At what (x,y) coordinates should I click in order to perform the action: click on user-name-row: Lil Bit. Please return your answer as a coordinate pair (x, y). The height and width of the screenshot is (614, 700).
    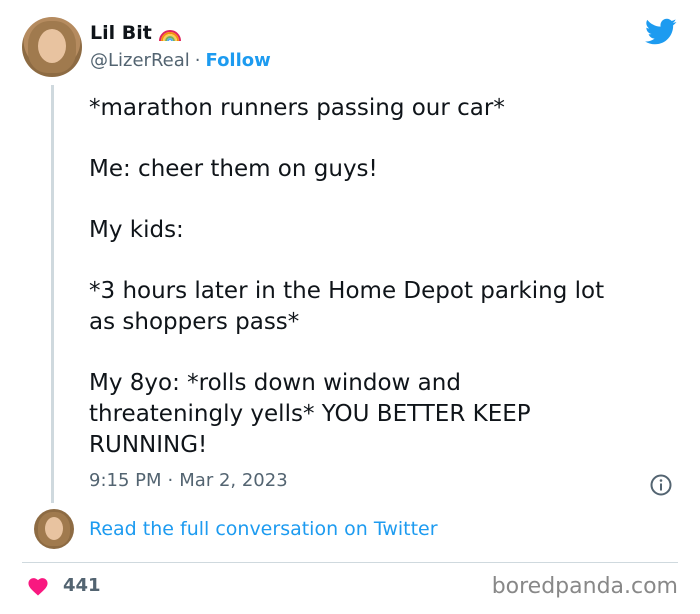
    Looking at the image, I should click on (136, 33).